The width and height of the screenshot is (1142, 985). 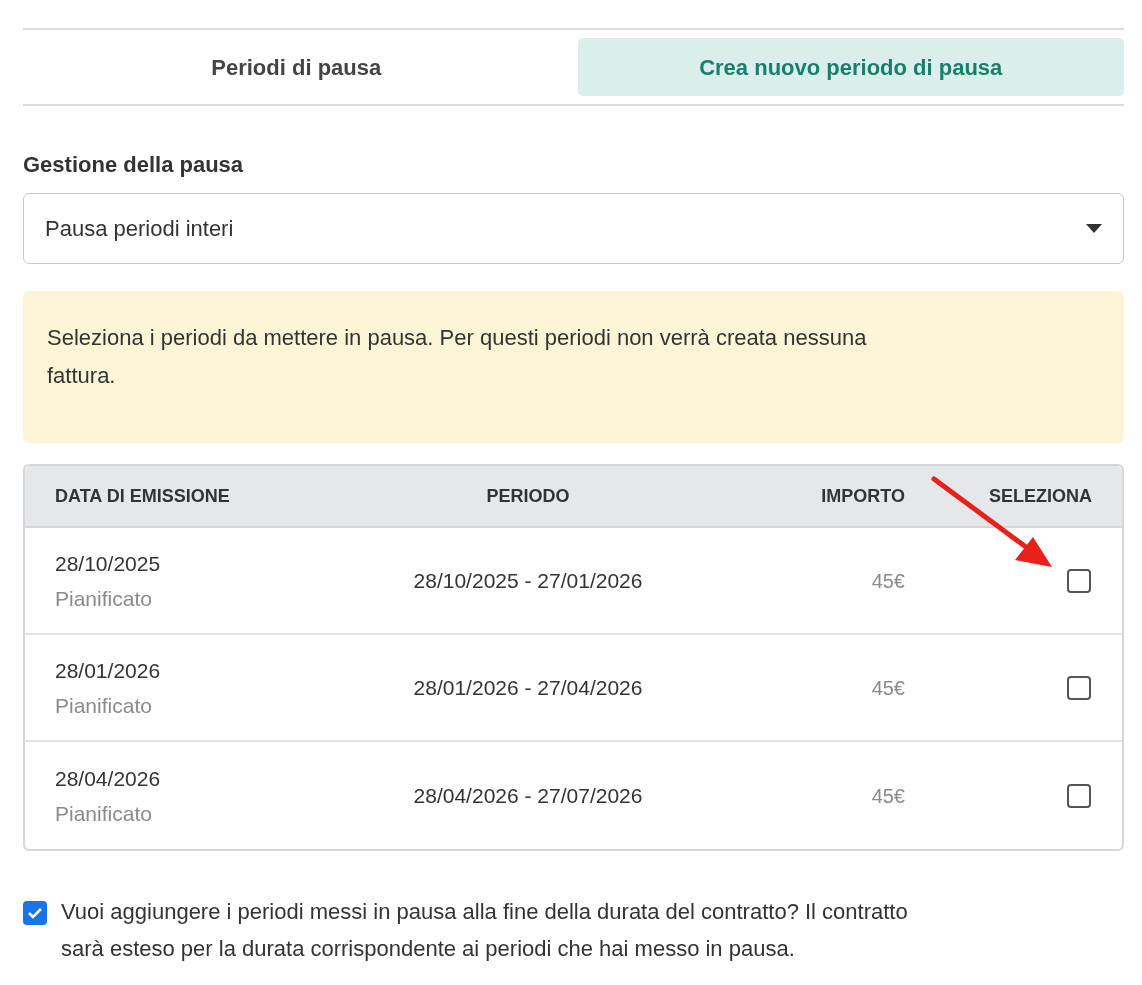 What do you see at coordinates (108, 563) in the screenshot?
I see `issue-date: 28/10/2025` at bounding box center [108, 563].